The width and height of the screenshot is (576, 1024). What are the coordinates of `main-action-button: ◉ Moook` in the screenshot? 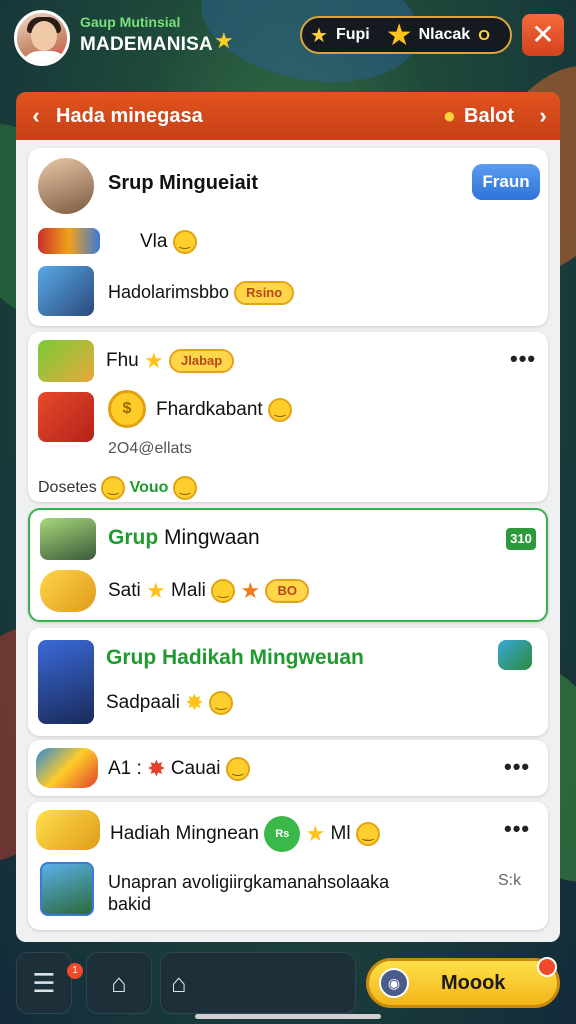 It's located at (463, 982).